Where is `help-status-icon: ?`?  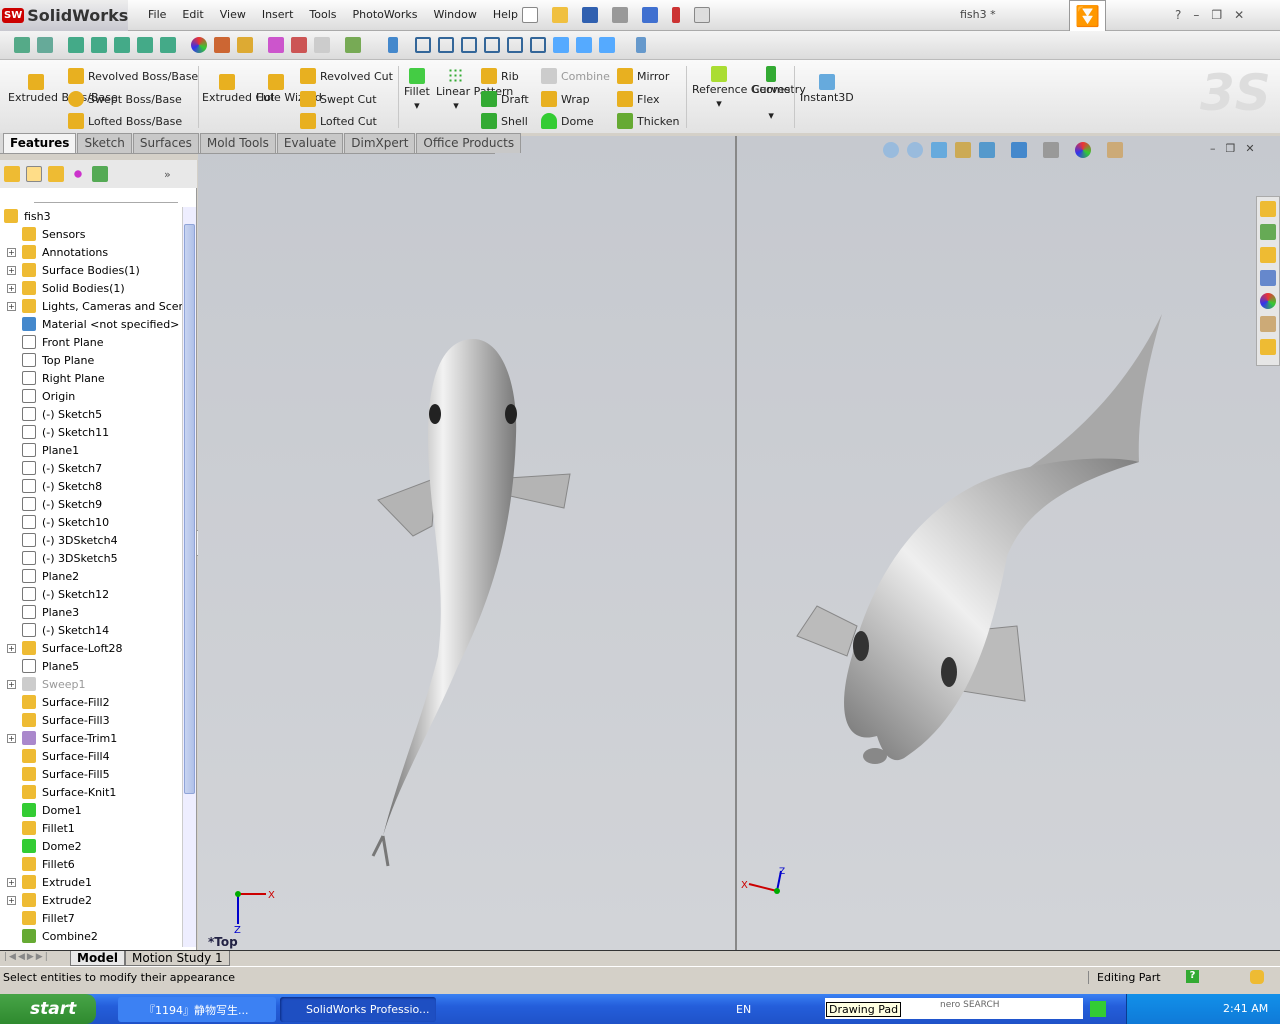
help-status-icon: ? is located at coordinates (1192, 976).